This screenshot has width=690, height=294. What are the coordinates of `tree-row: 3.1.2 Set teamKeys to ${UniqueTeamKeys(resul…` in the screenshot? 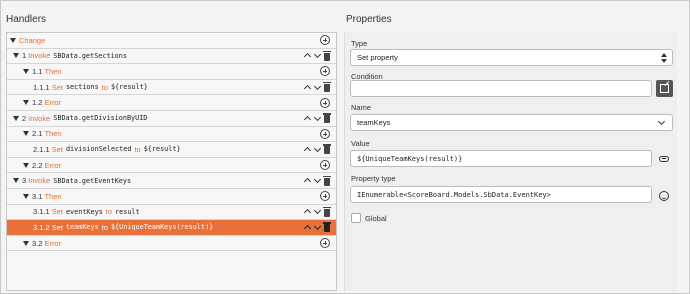 It's located at (171, 228).